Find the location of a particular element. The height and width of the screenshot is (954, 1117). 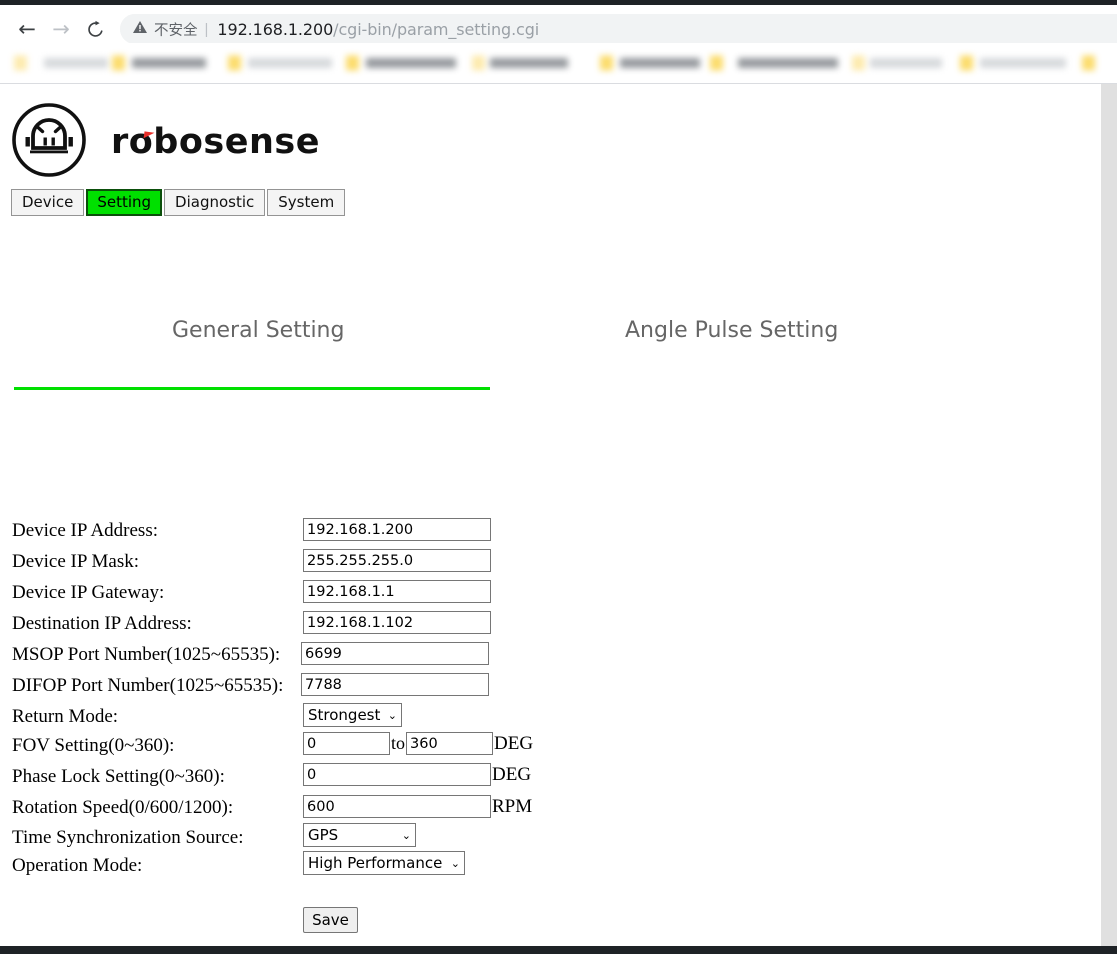

input-device-ip-gateway is located at coordinates (397, 591).